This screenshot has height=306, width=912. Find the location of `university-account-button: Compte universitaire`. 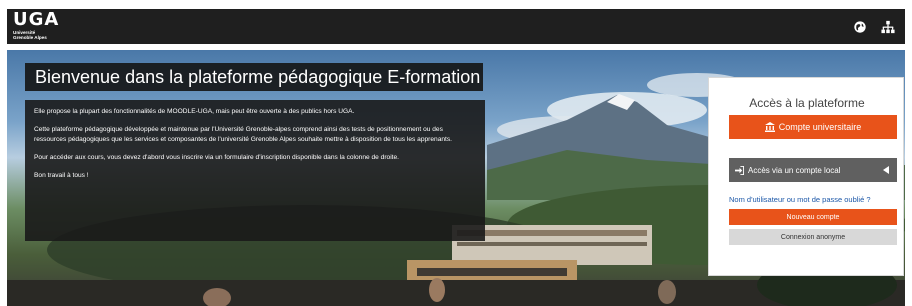

university-account-button: Compte universitaire is located at coordinates (813, 127).